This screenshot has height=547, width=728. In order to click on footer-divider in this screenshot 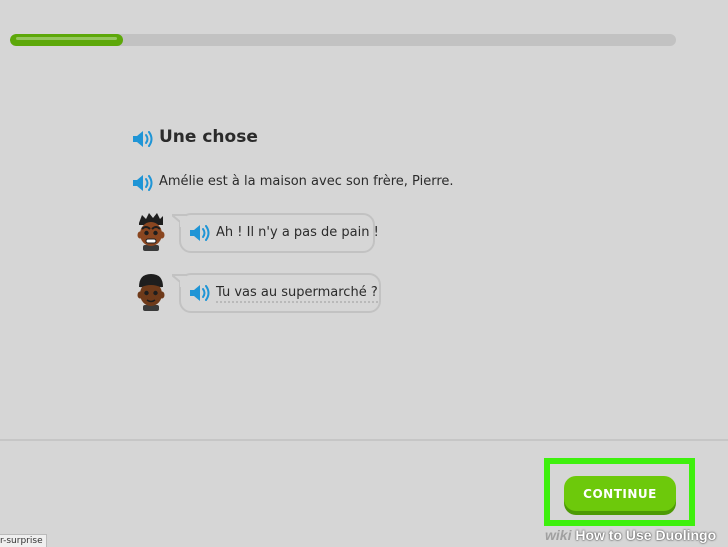, I will do `click(364, 440)`.